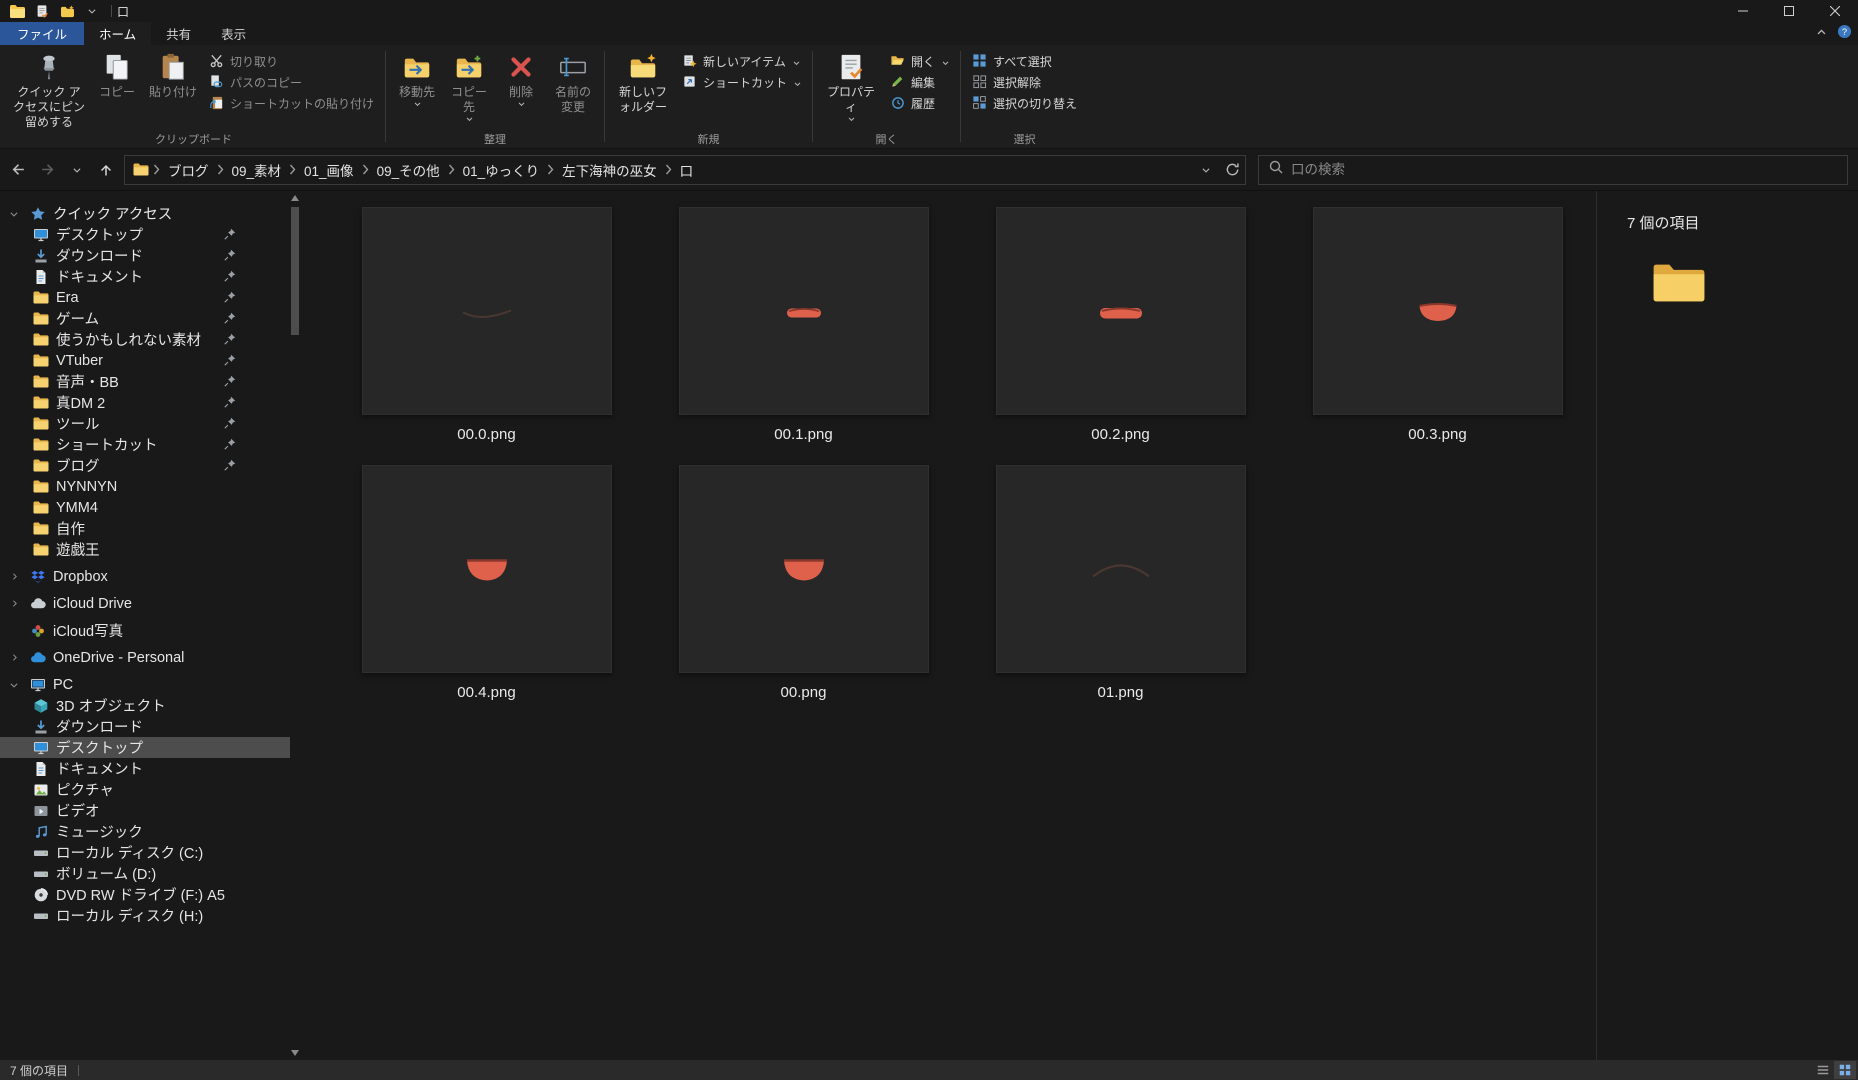  I want to click on sidebar-item-shortcuts: ショートカット, so click(145, 444).